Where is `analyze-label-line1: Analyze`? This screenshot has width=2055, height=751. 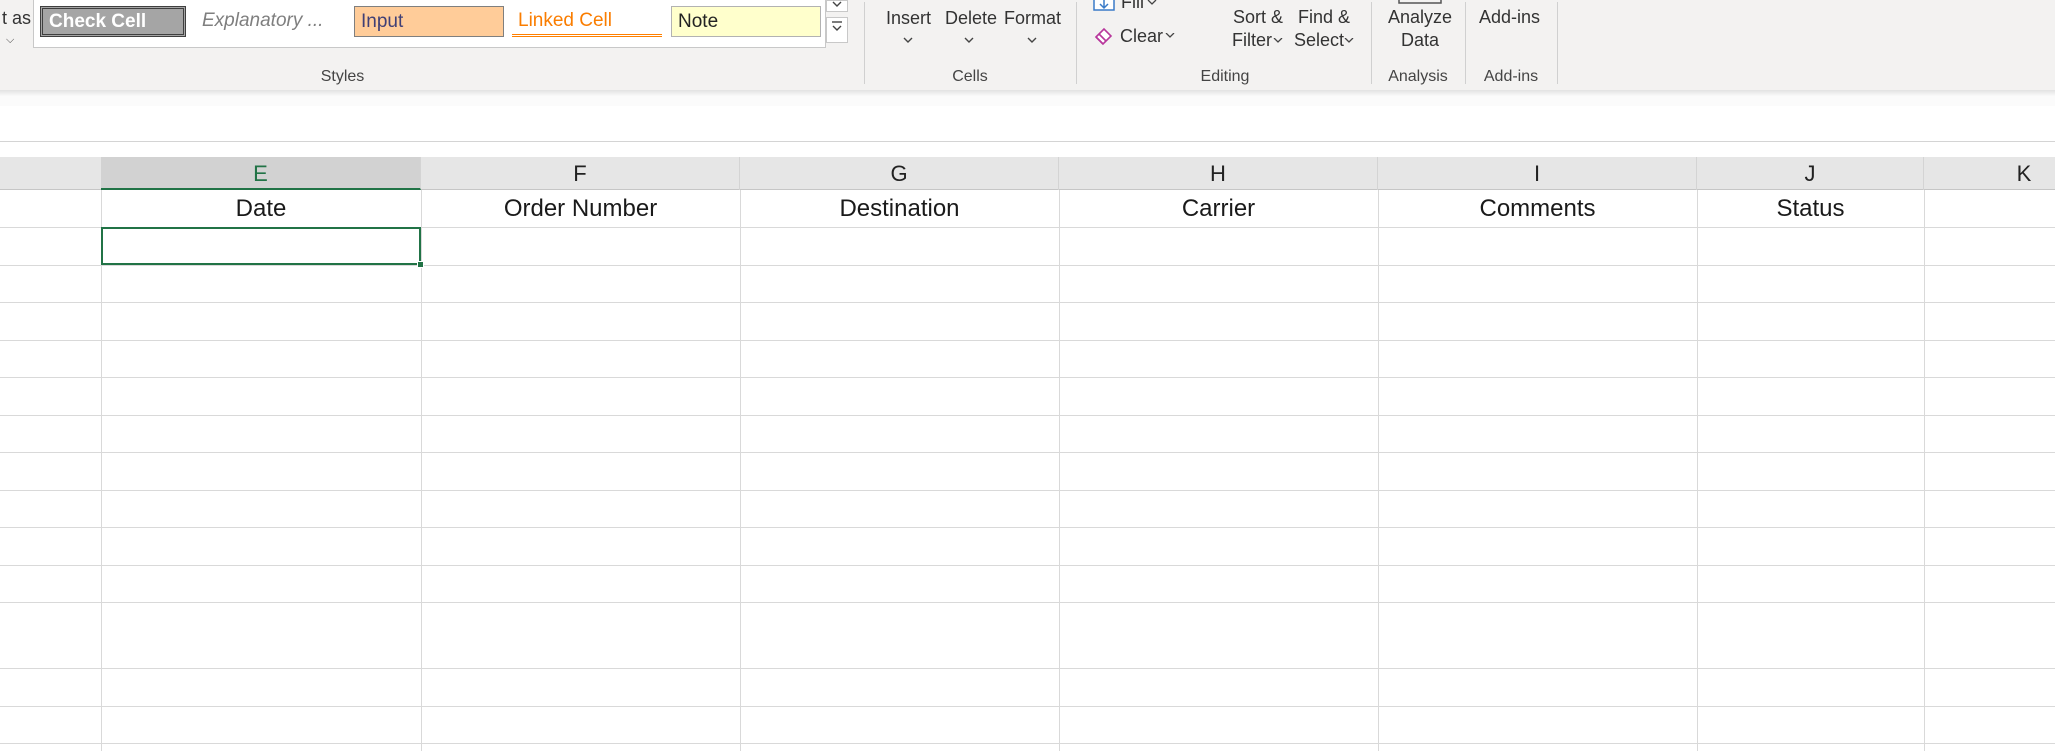 analyze-label-line1: Analyze is located at coordinates (1420, 17).